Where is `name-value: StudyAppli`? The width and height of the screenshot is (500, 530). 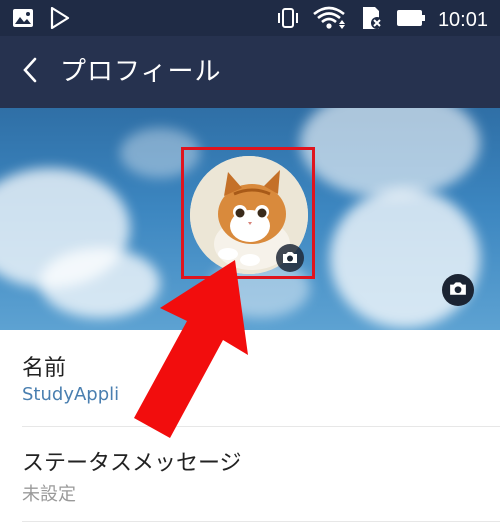
name-value: StudyAppli is located at coordinates (71, 394).